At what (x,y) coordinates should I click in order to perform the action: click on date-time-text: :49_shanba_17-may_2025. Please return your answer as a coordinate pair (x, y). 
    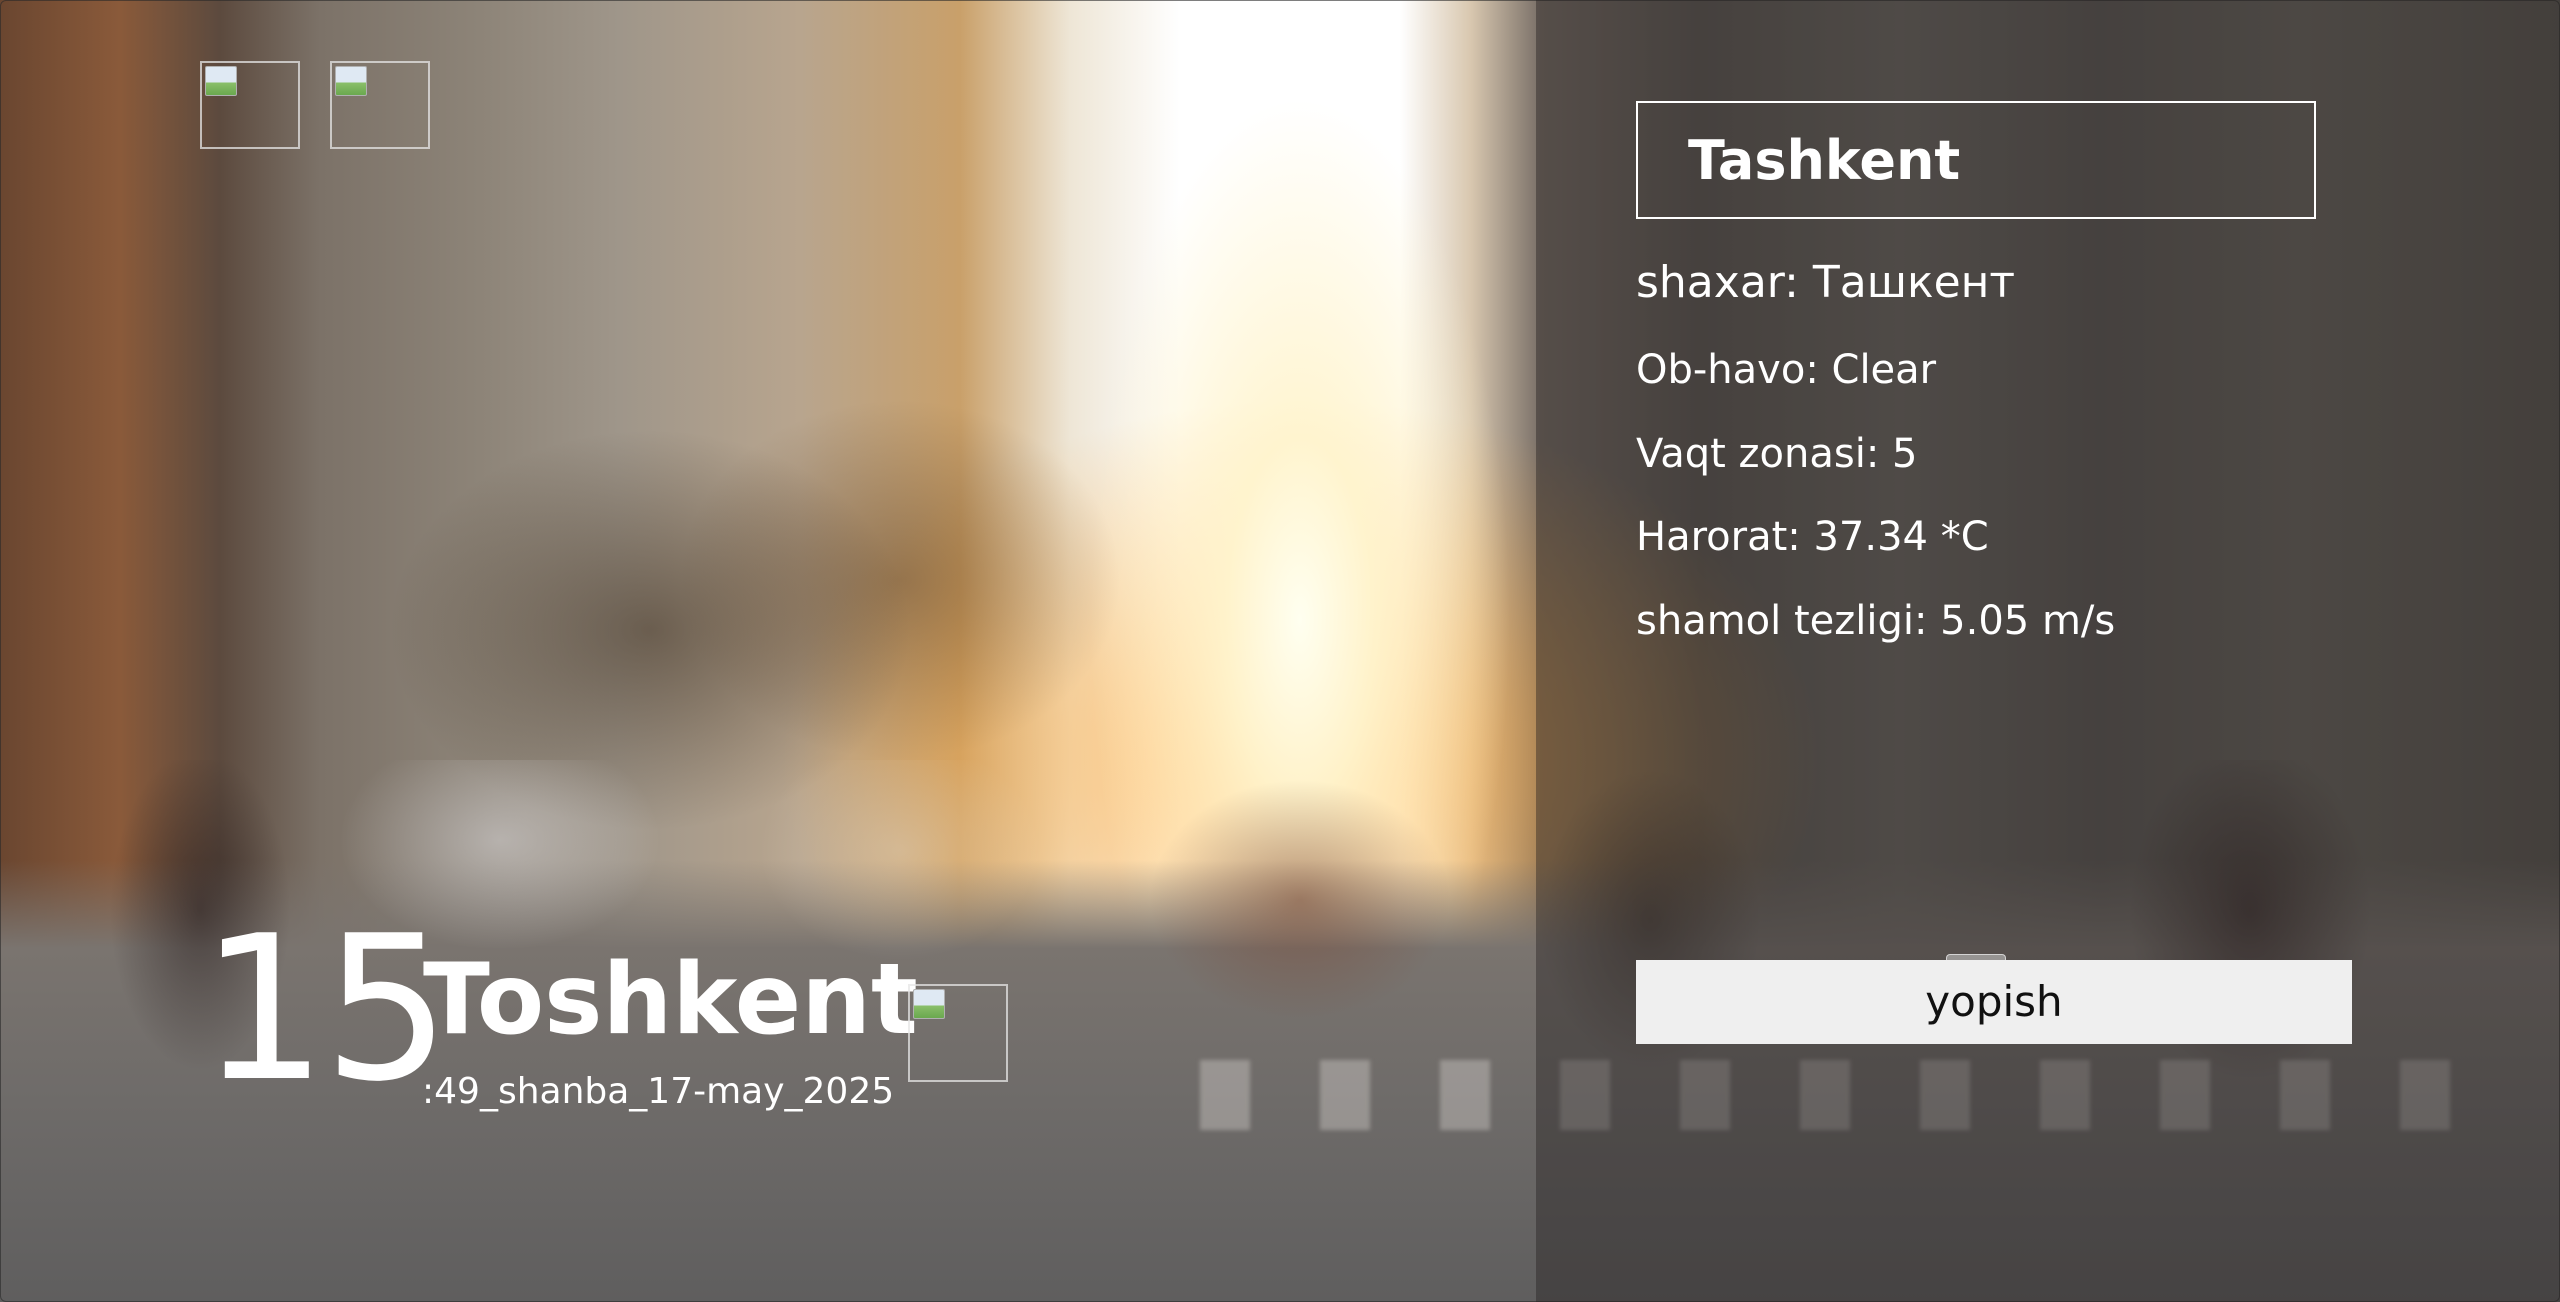
    Looking at the image, I should click on (658, 1091).